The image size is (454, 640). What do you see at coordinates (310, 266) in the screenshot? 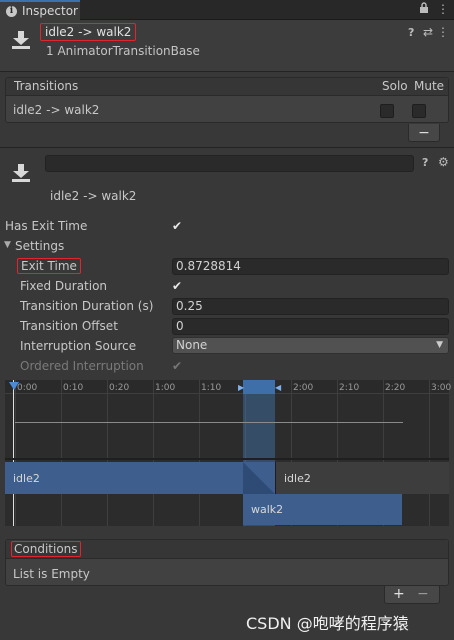
I see `exit-time-field: 0.8728814` at bounding box center [310, 266].